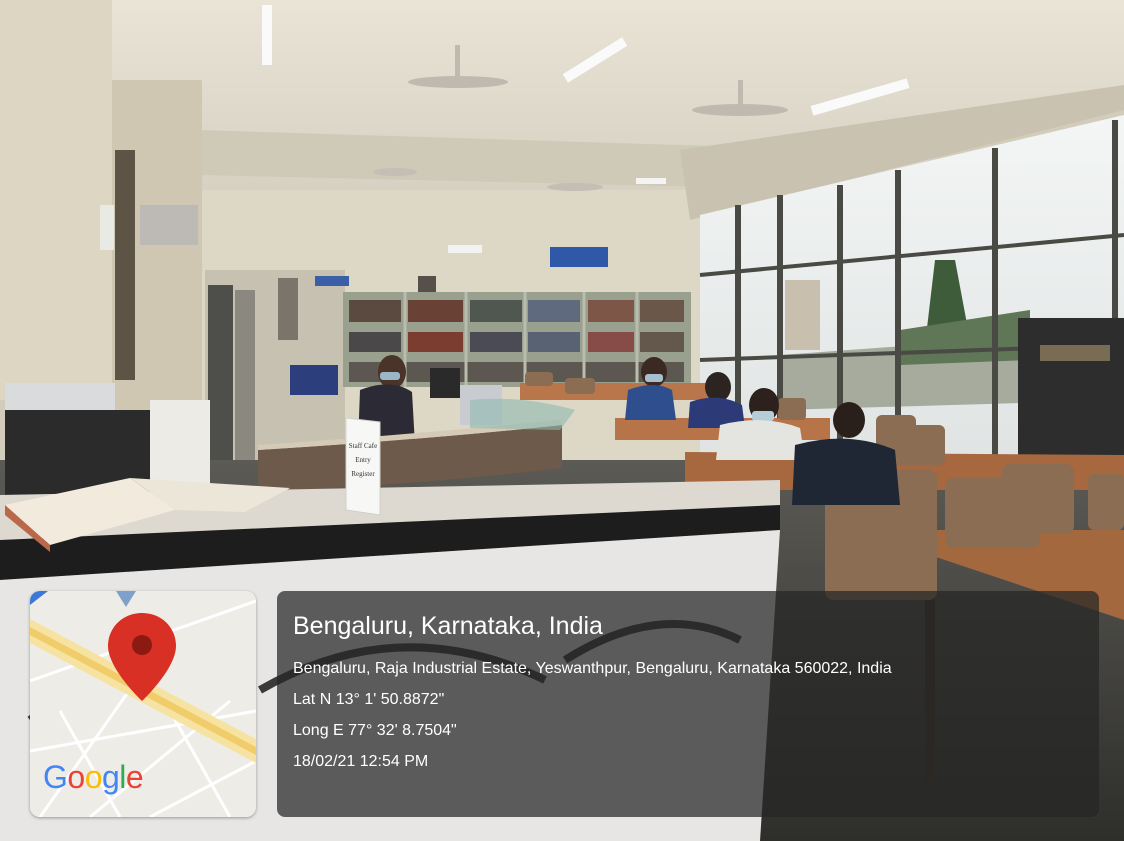 This screenshot has height=841, width=1124. Describe the element at coordinates (448, 626) in the screenshot. I see `location-title: Bengaluru, Karnataka, India` at that location.